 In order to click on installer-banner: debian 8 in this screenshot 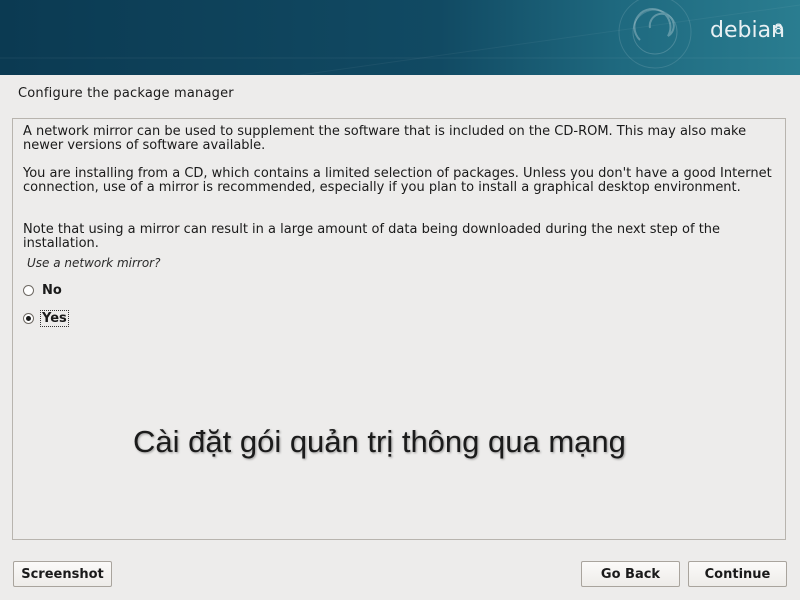, I will do `click(400, 37)`.